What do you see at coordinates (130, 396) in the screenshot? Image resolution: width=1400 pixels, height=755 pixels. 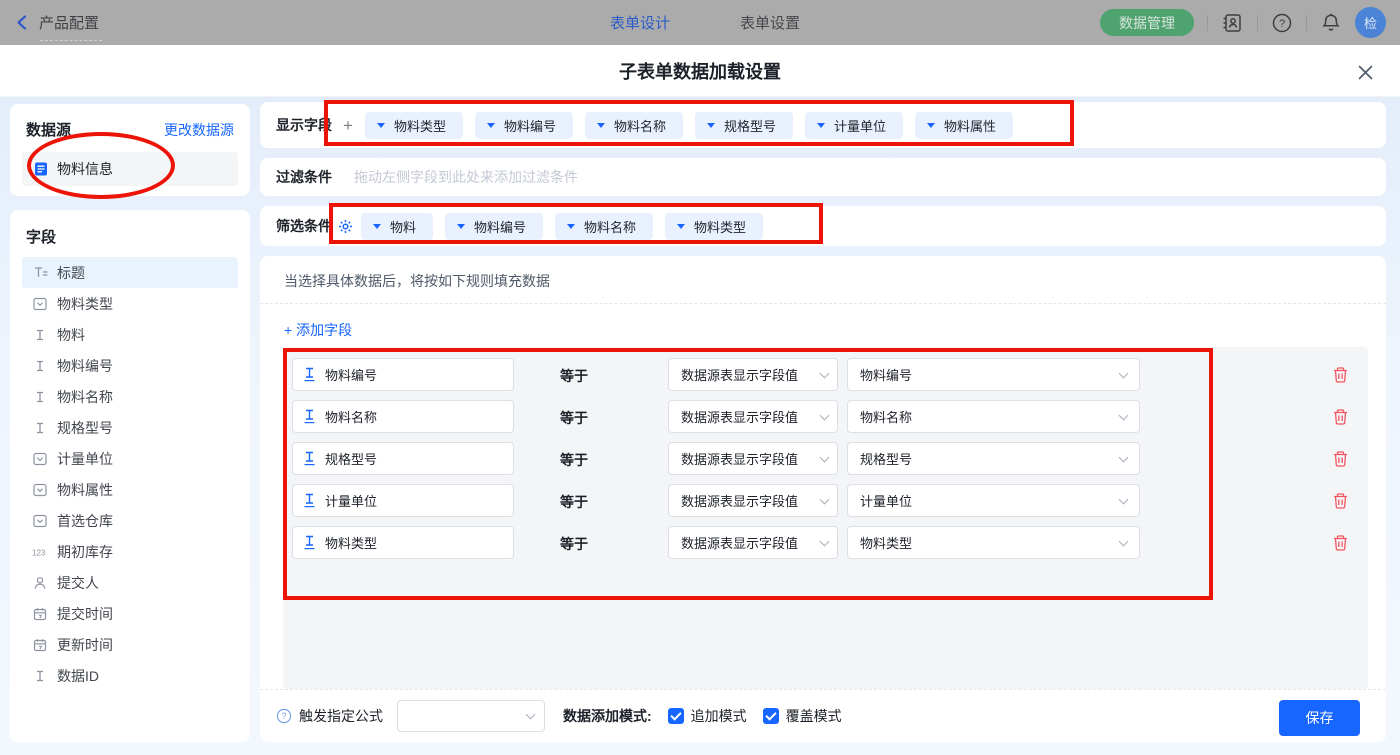 I see `field-item: 物料名称` at bounding box center [130, 396].